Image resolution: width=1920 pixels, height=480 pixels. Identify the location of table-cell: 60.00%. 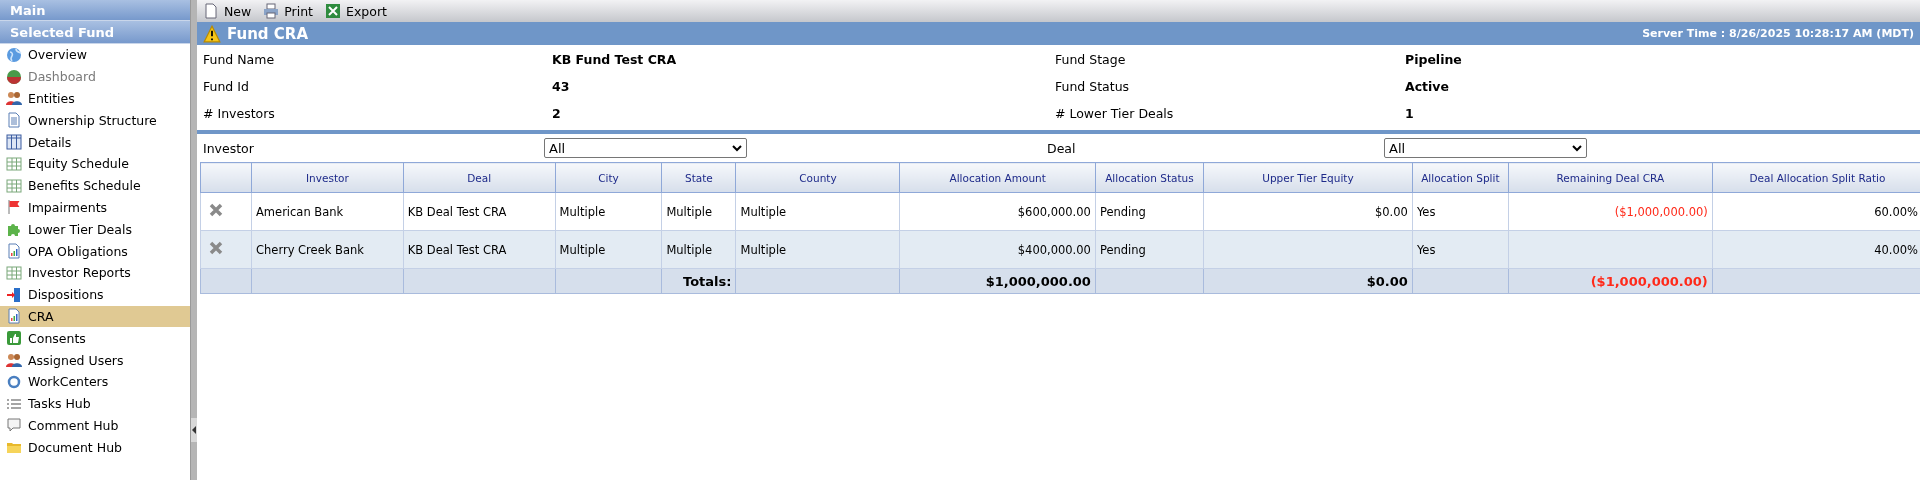
(1816, 211).